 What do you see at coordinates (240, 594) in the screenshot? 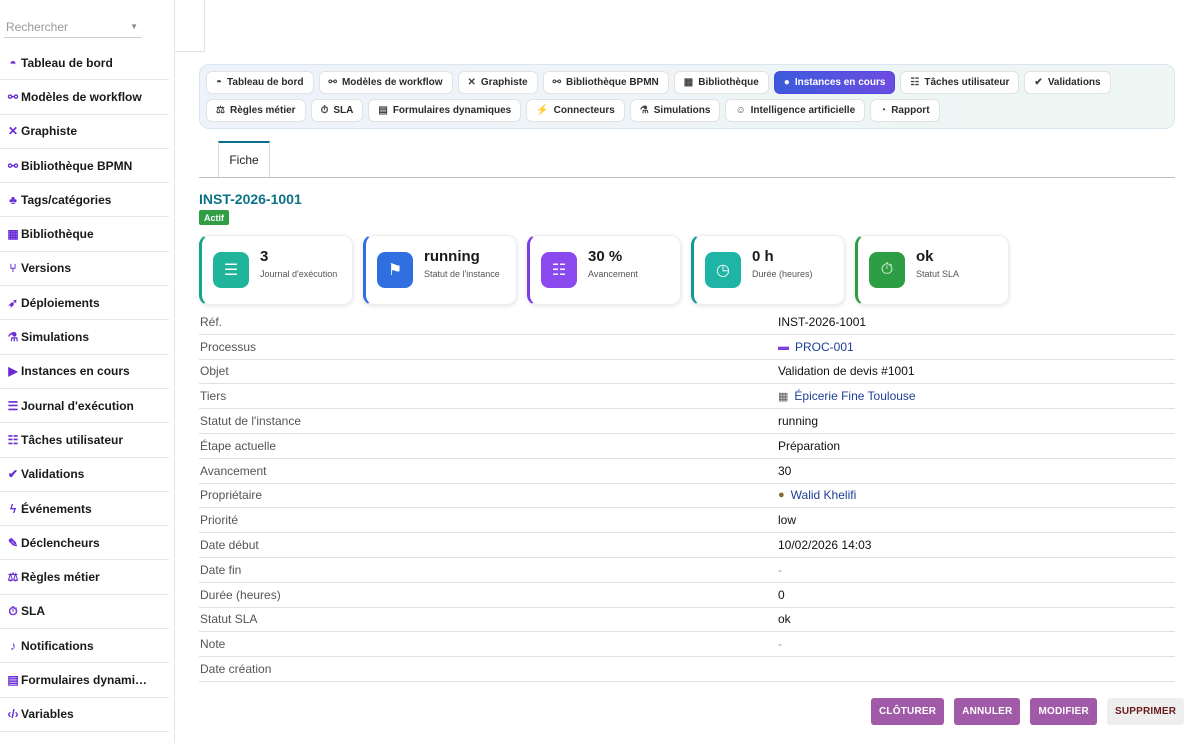
I see `detail-label: Durée (heures)` at bounding box center [240, 594].